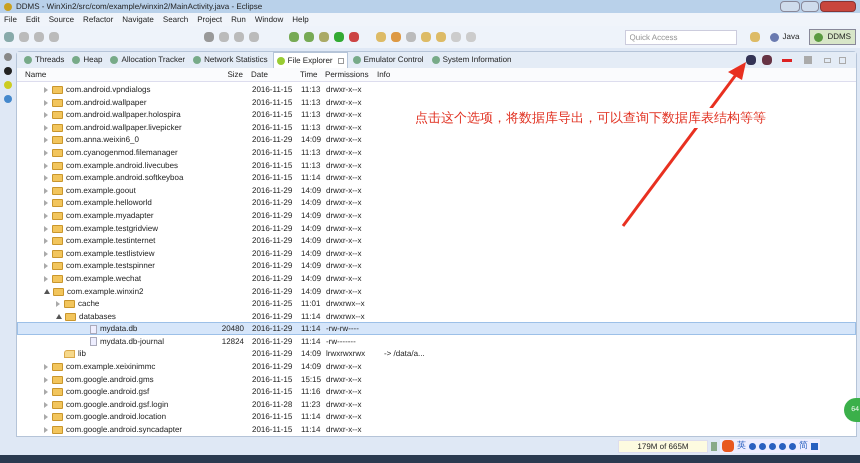 This screenshot has width=860, height=463. I want to click on file-name: databases, so click(97, 316).